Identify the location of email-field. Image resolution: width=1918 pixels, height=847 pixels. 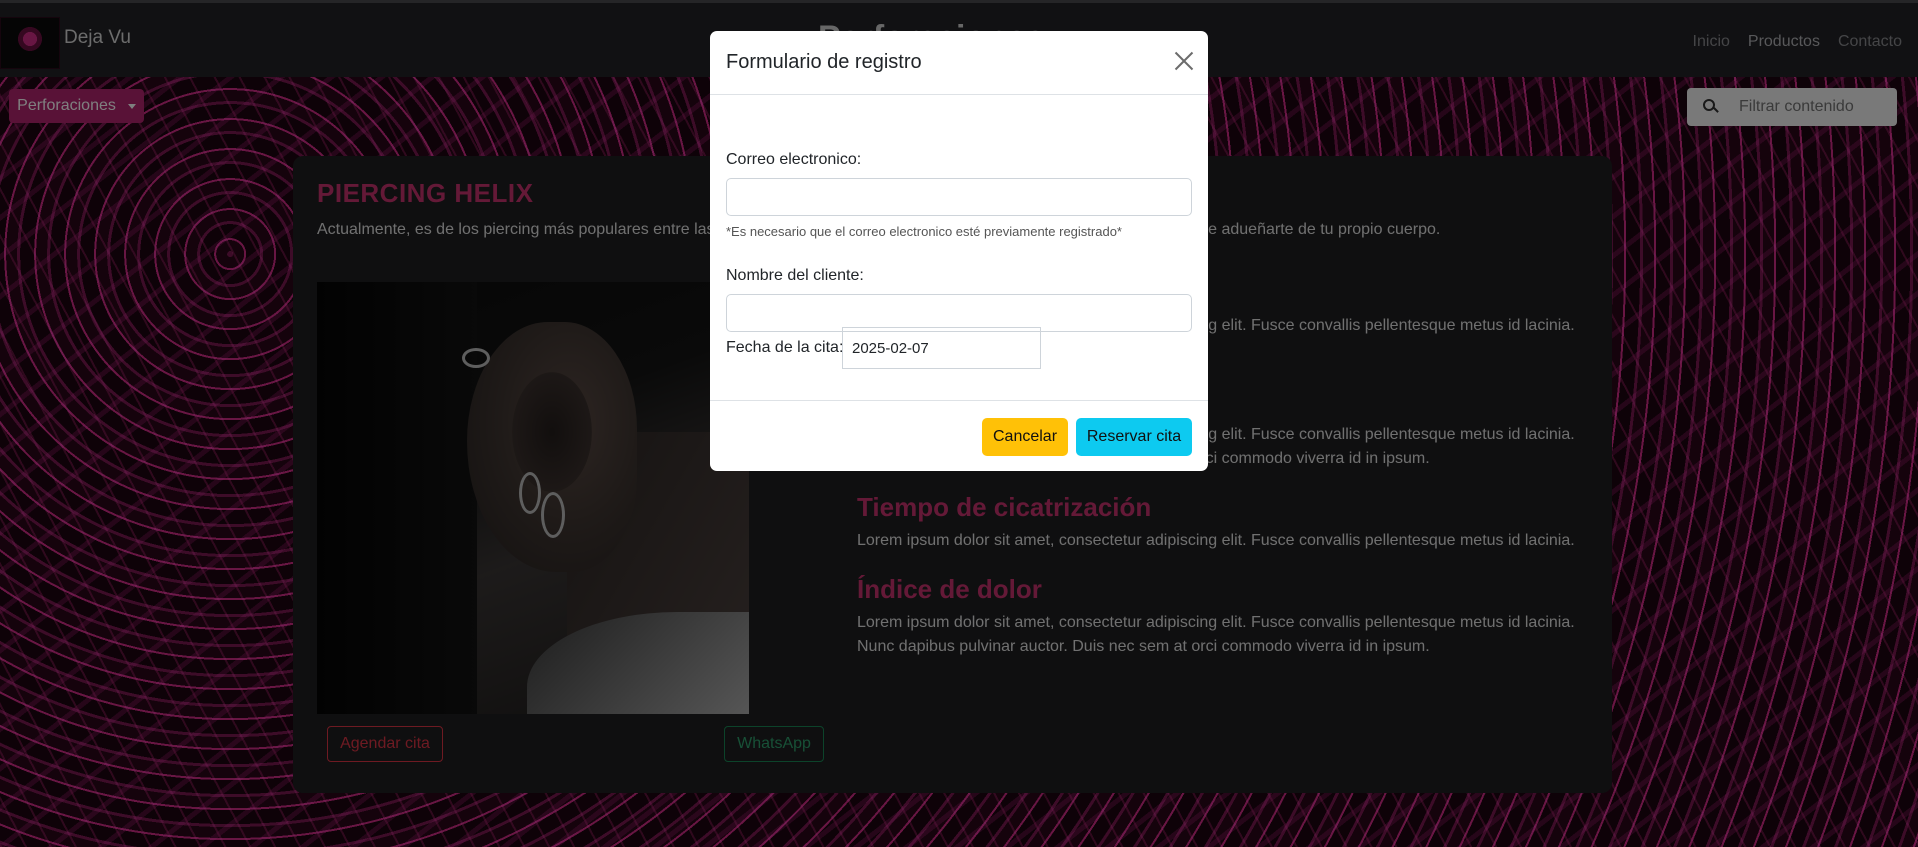
(959, 197).